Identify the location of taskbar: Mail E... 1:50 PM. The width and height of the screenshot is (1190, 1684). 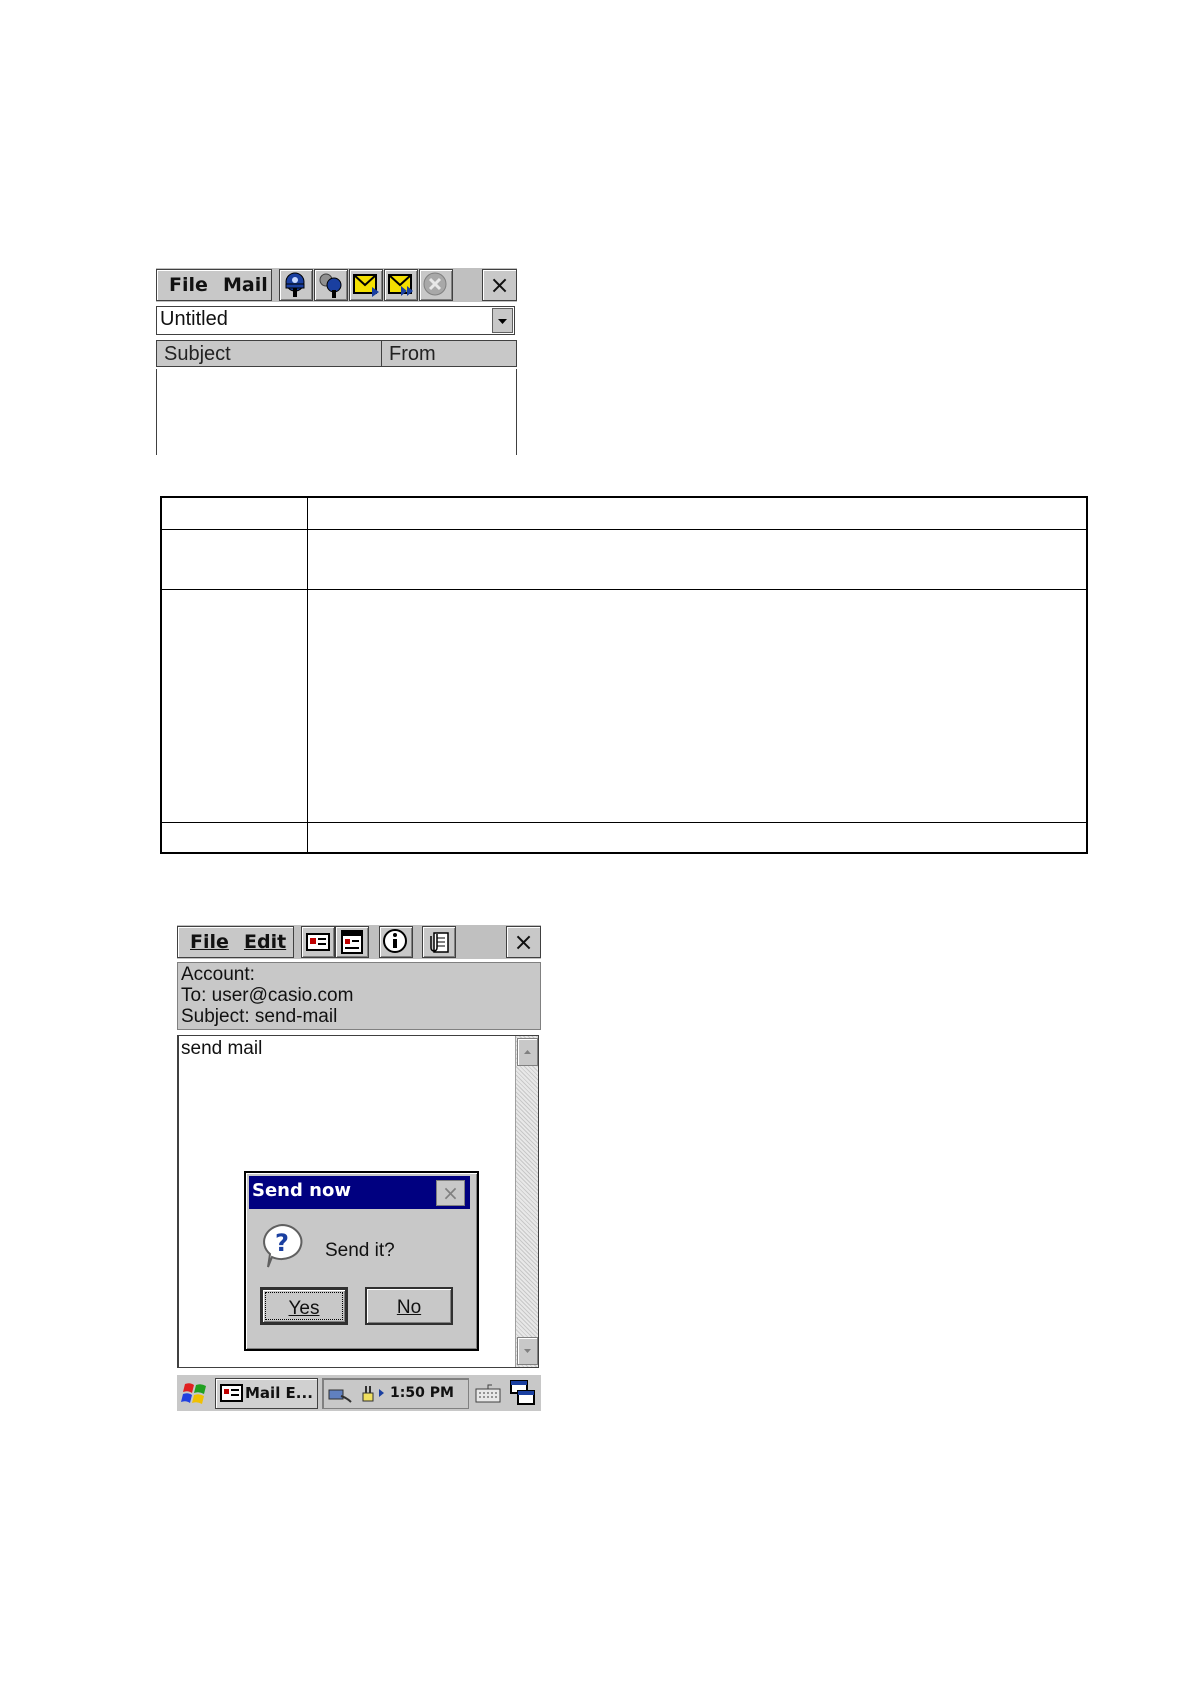
(359, 1392).